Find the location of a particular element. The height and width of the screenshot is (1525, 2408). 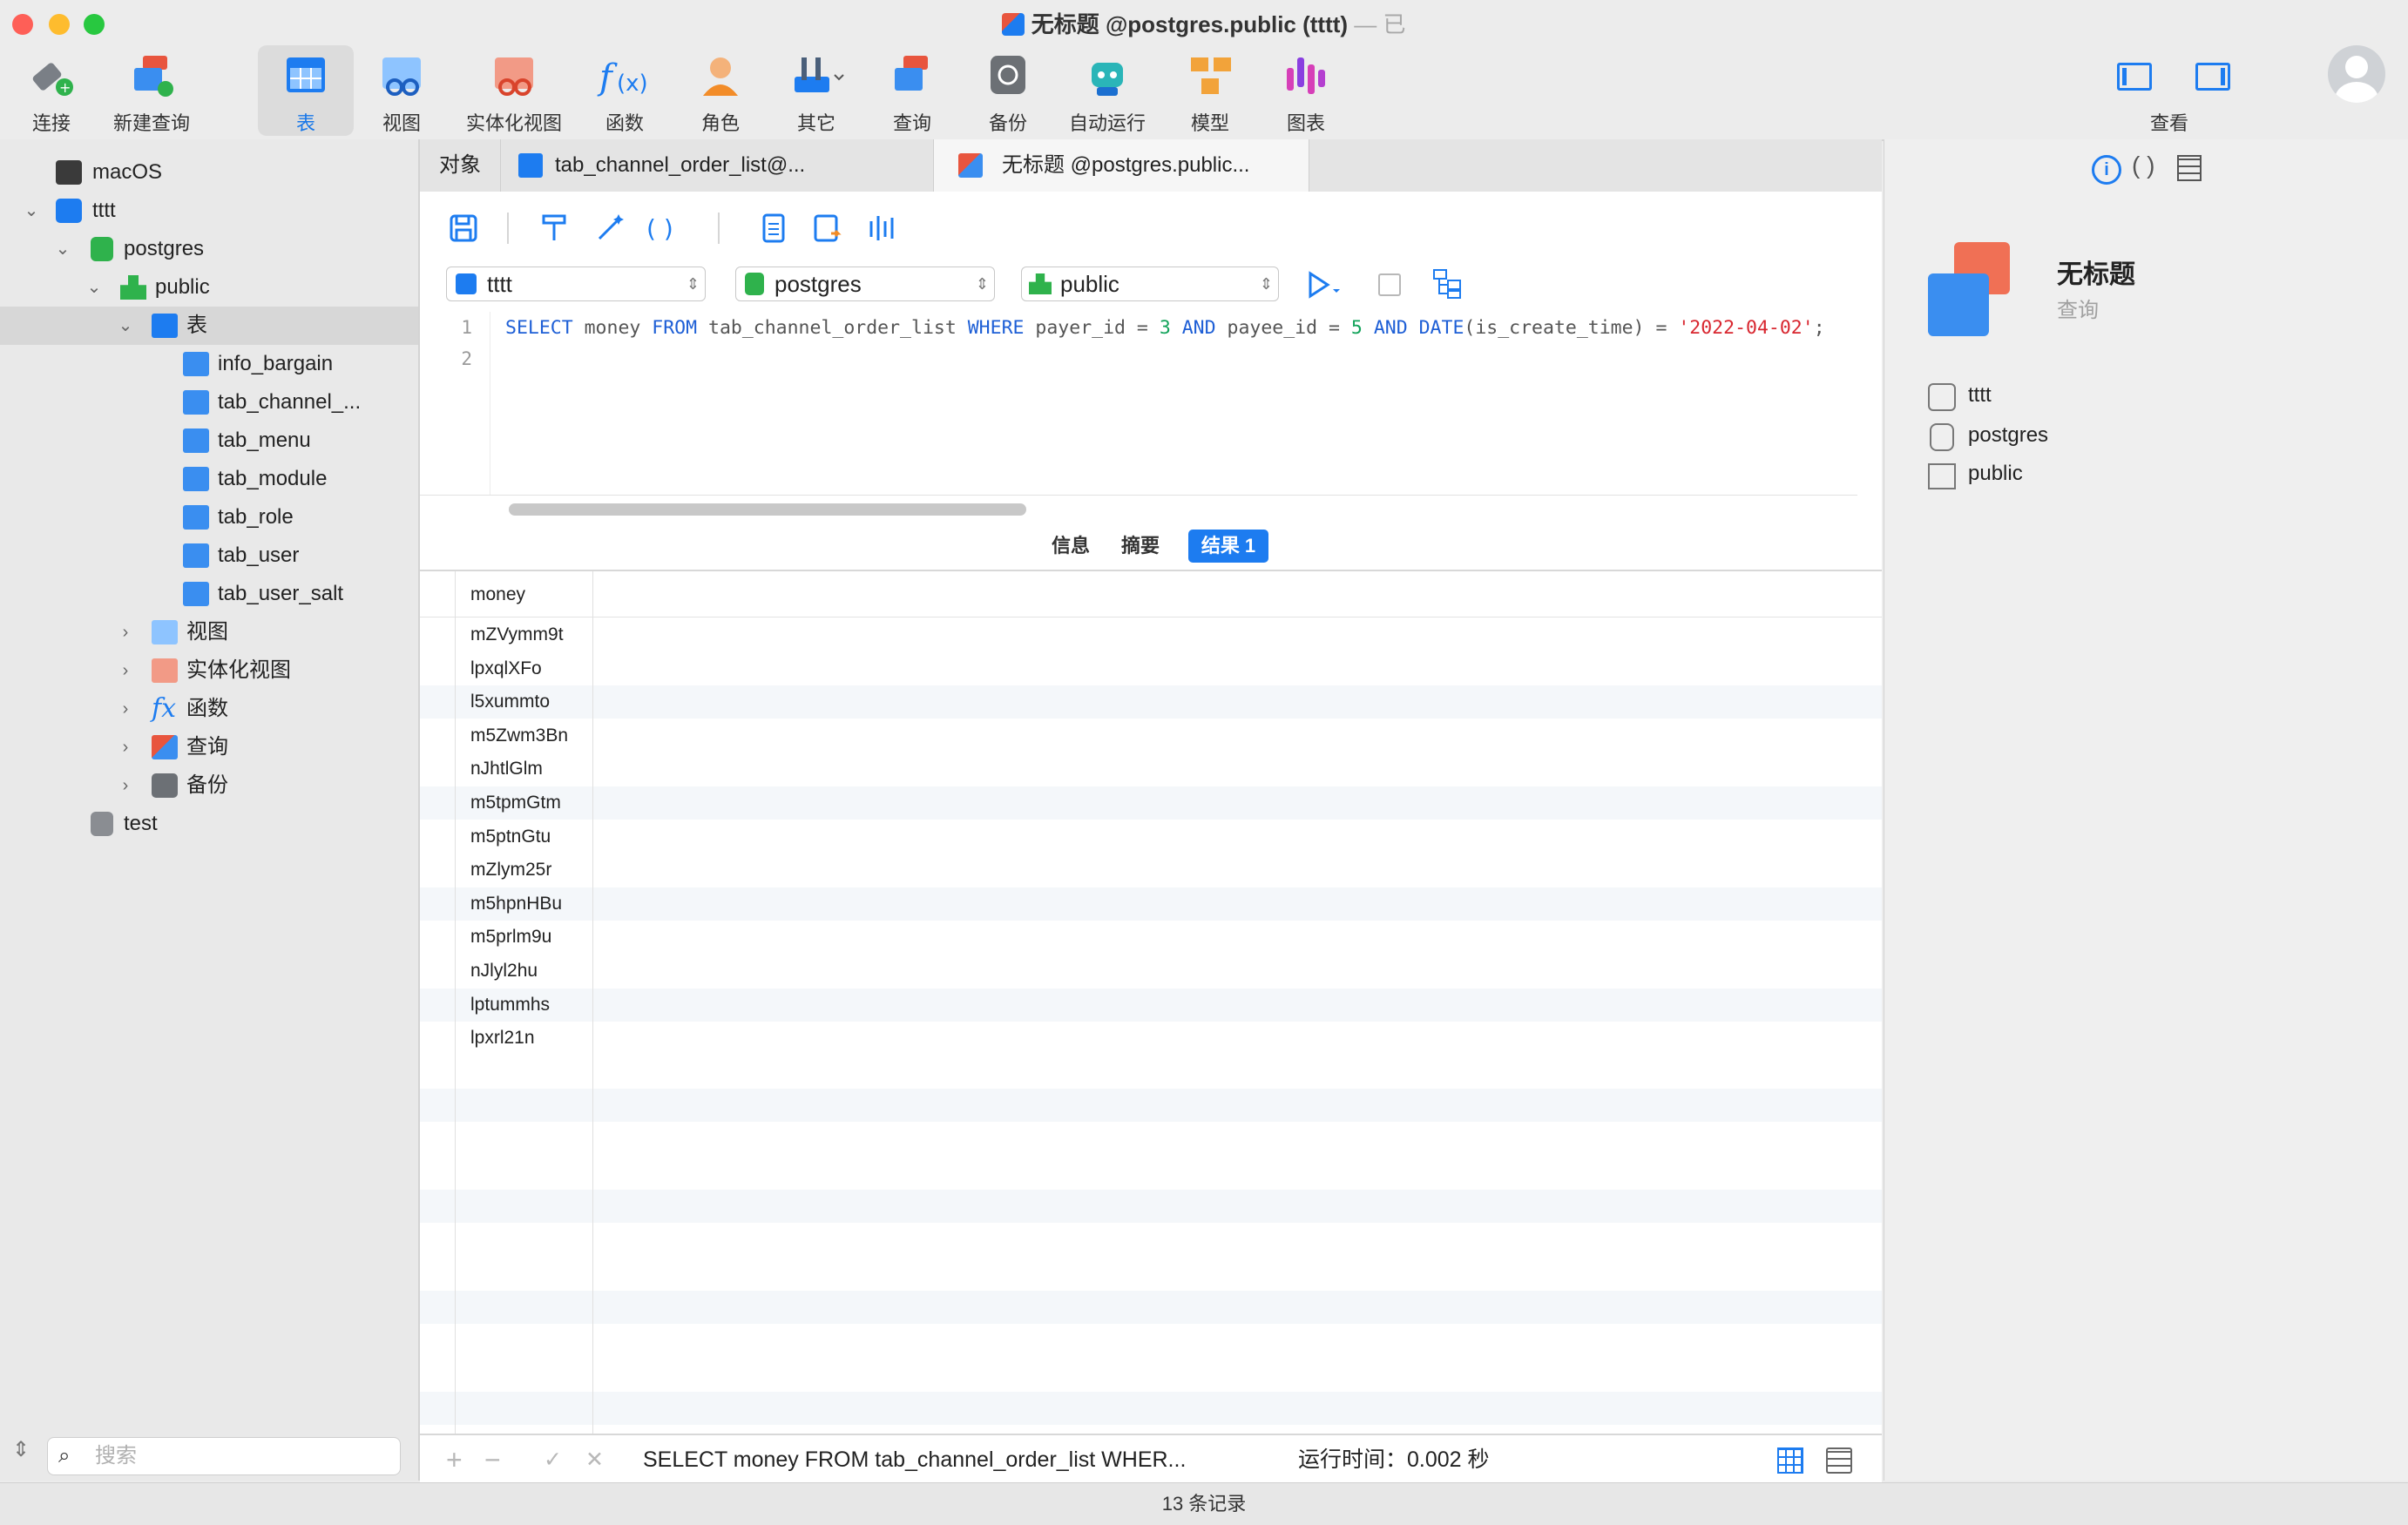

table-cell-money: m5prlm9u is located at coordinates (510, 937).